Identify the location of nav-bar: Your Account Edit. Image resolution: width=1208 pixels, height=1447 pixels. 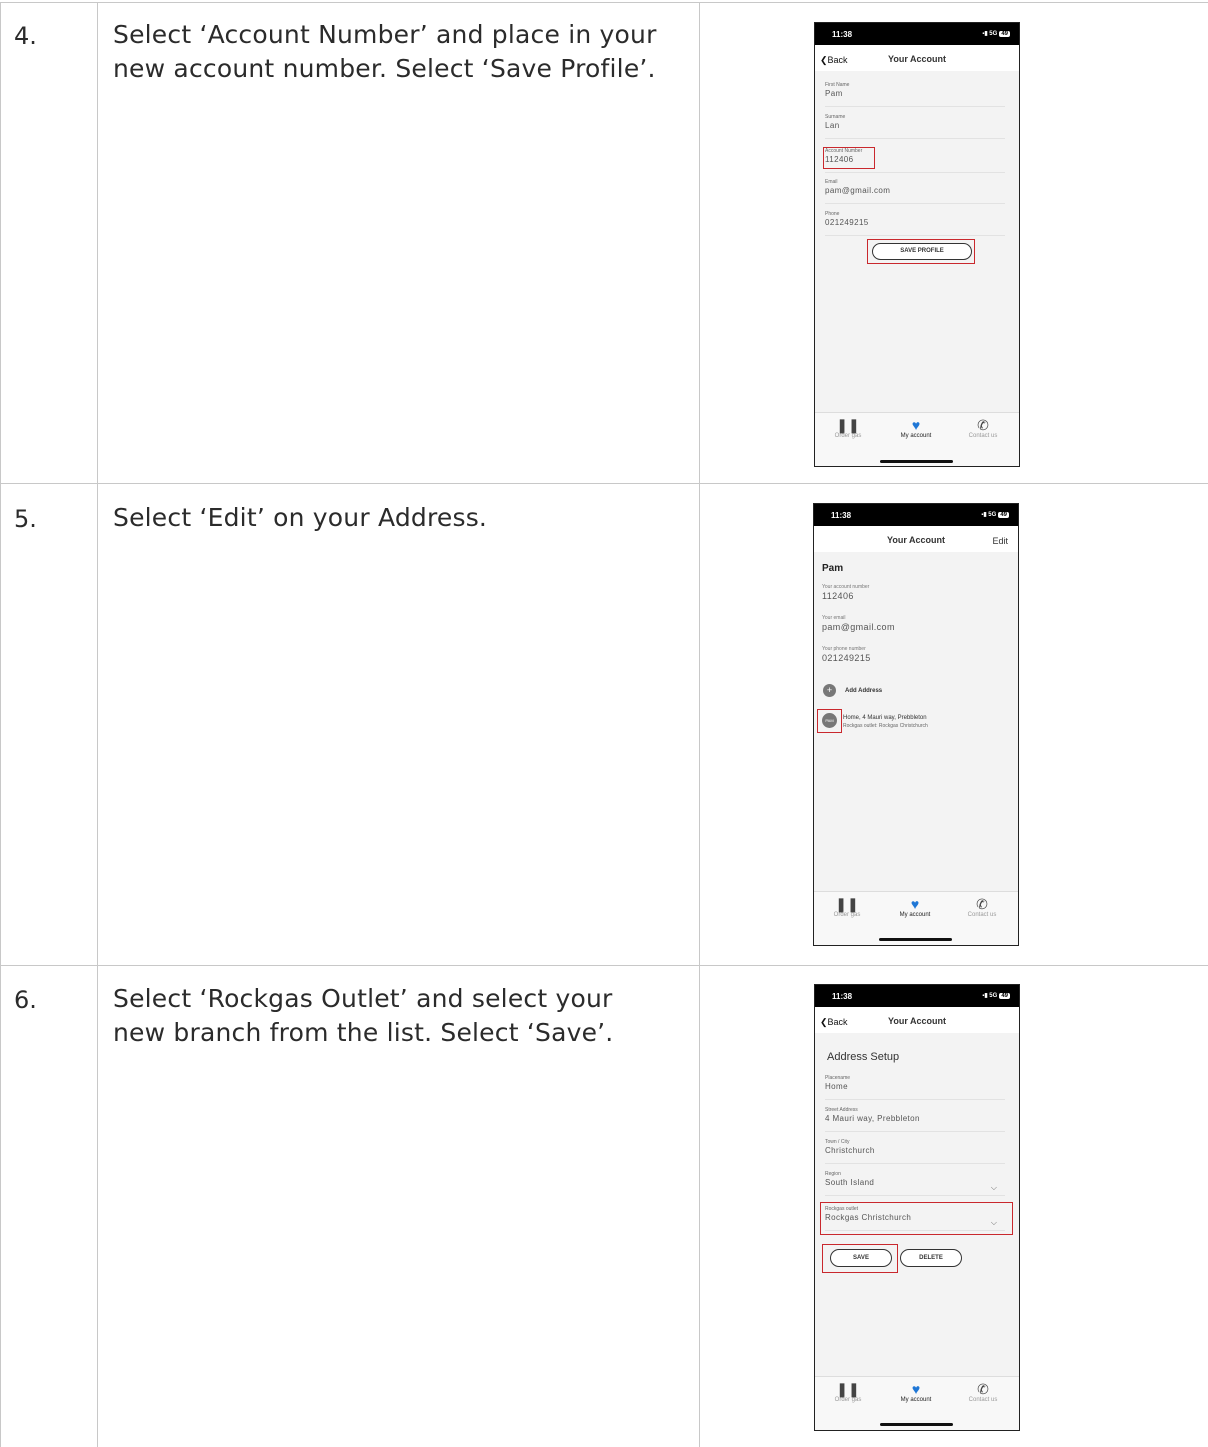
(916, 539).